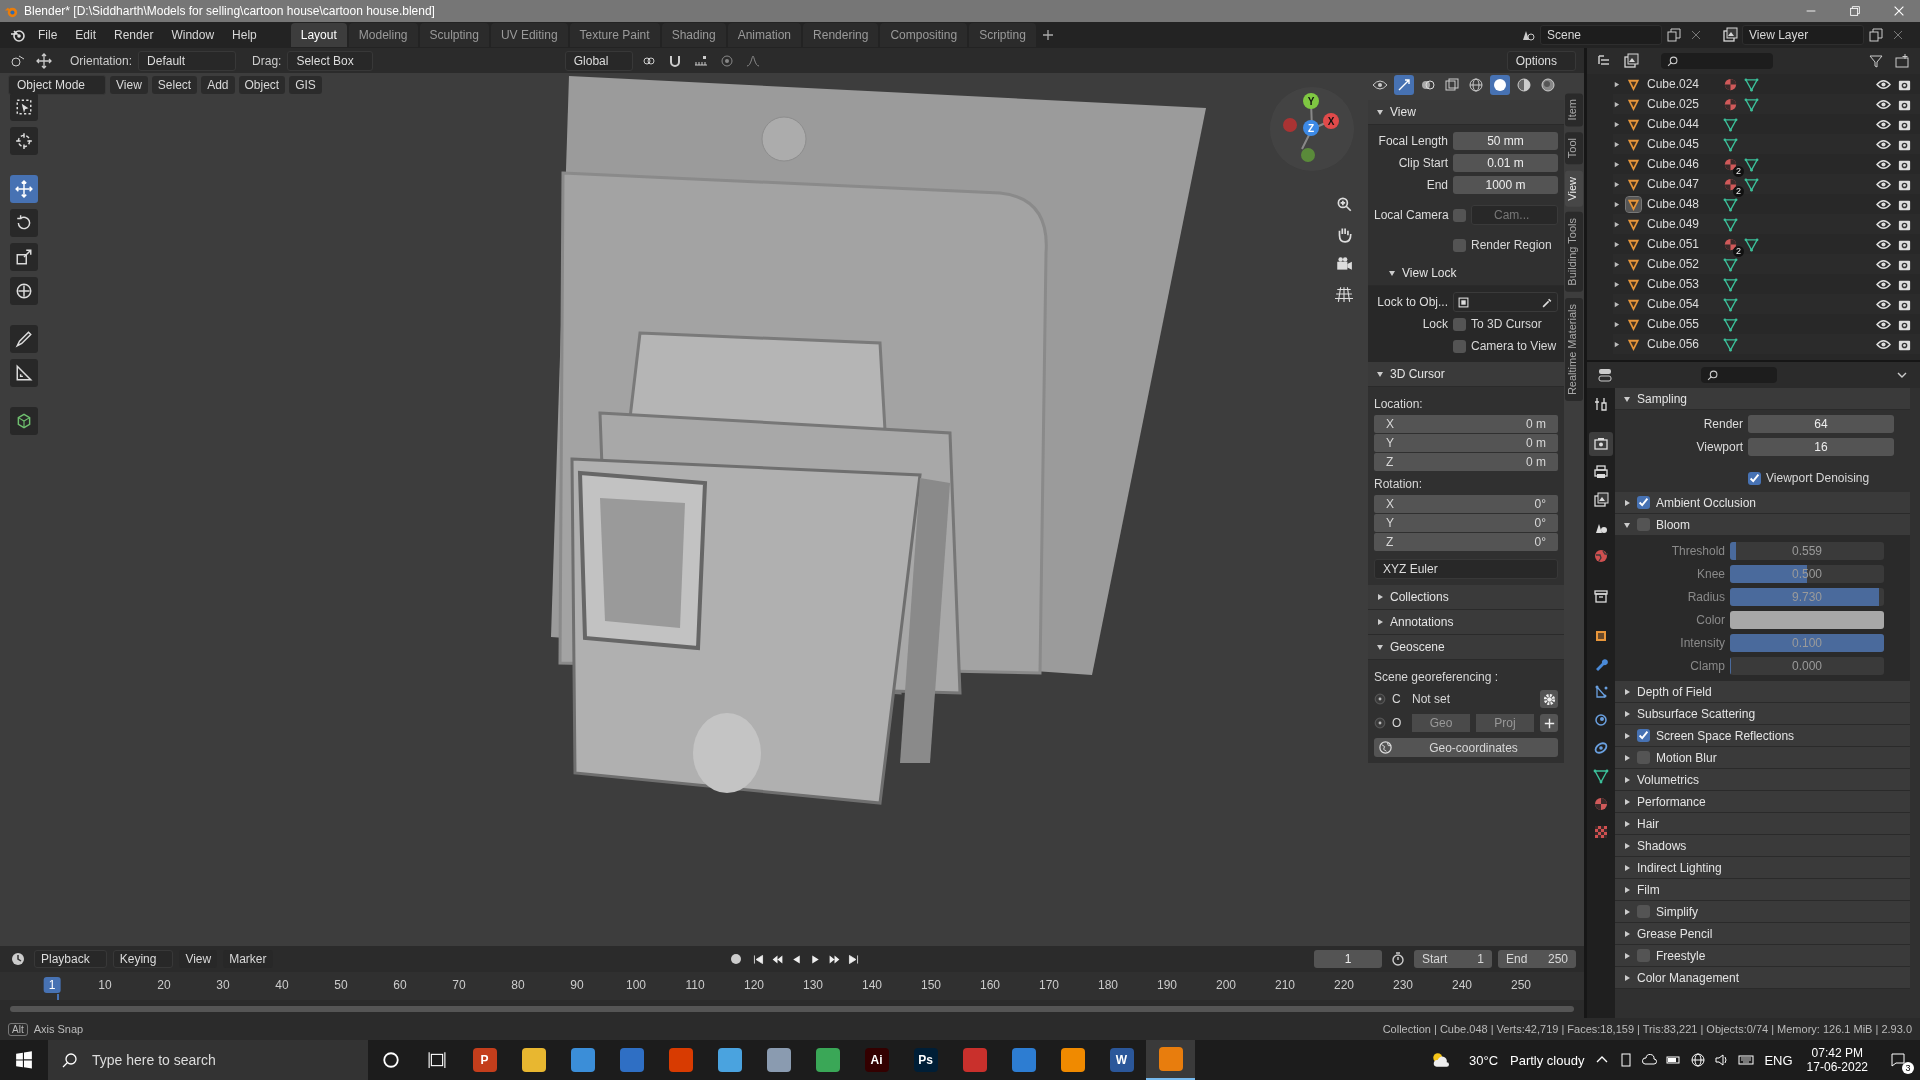  What do you see at coordinates (1348, 959) in the screenshot?
I see `current-frame-field: 1` at bounding box center [1348, 959].